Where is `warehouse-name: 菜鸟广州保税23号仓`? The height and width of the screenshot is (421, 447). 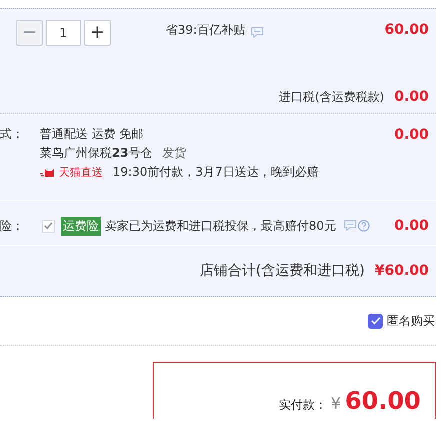 warehouse-name: 菜鸟广州保税23号仓 is located at coordinates (96, 153).